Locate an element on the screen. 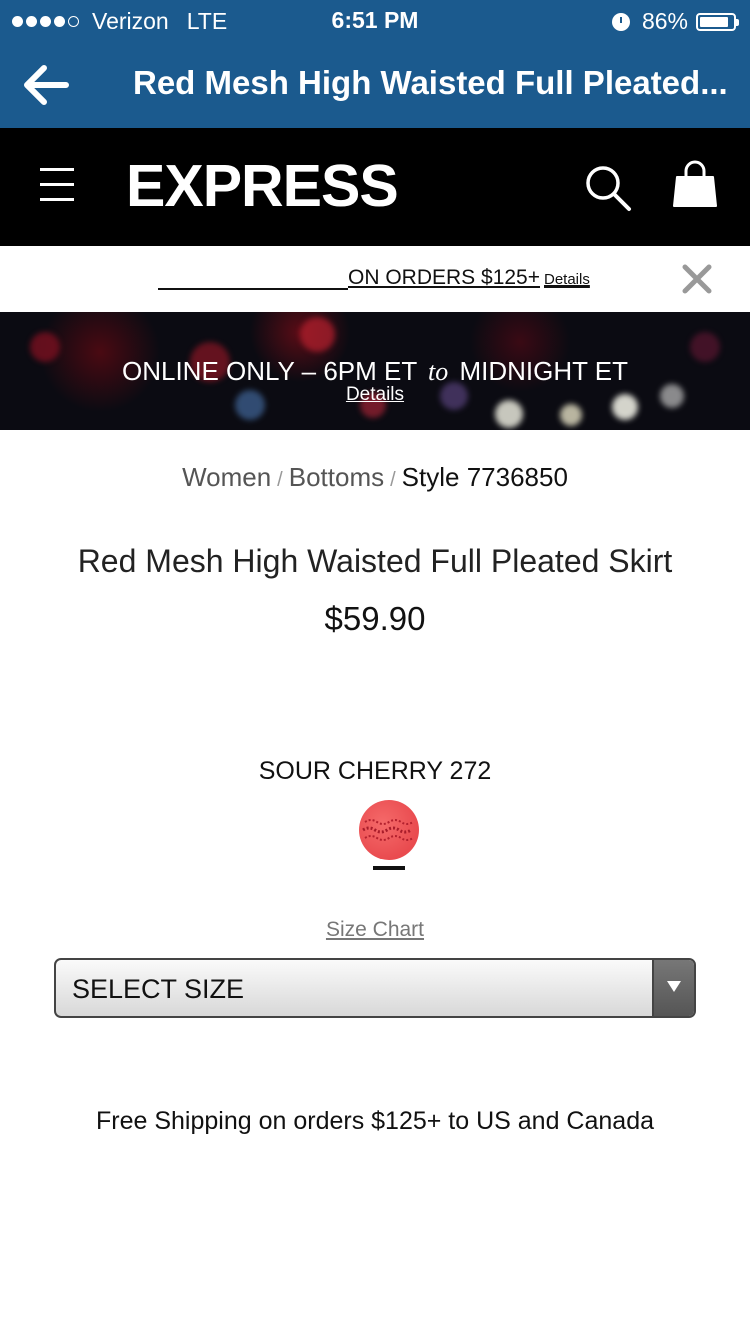  banner-details-row: Details is located at coordinates (375, 395).